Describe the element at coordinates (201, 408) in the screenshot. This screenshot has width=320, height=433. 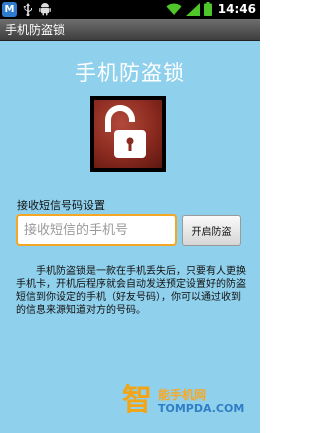
I see `watermark-domain: TOMPDA.COM` at that location.